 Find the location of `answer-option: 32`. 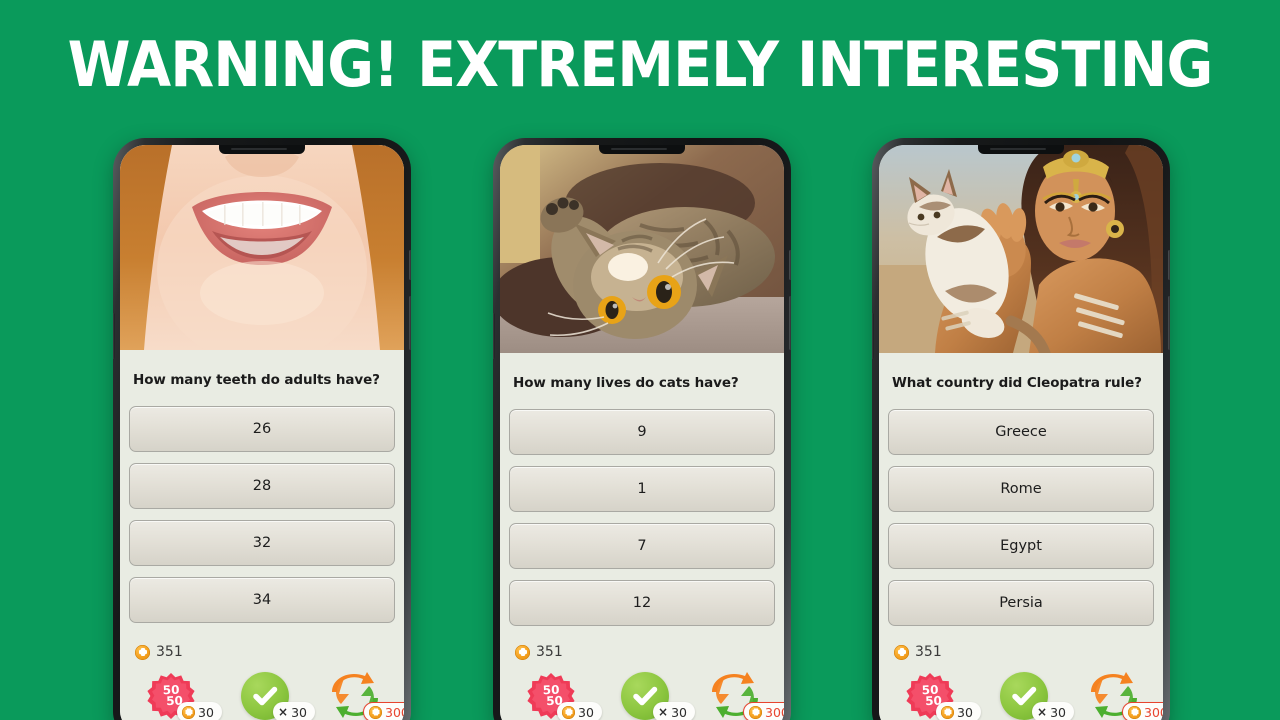

answer-option: 32 is located at coordinates (262, 543).